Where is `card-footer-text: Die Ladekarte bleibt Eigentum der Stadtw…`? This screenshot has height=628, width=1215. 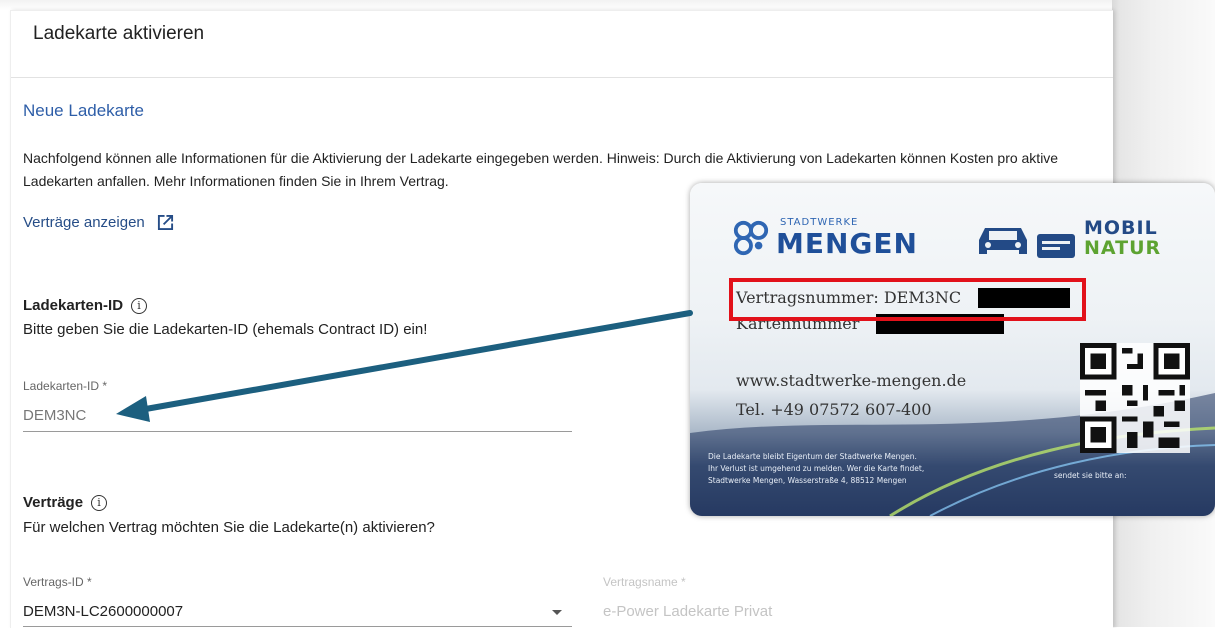 card-footer-text: Die Ladekarte bleibt Eigentum der Stadtw… is located at coordinates (888, 469).